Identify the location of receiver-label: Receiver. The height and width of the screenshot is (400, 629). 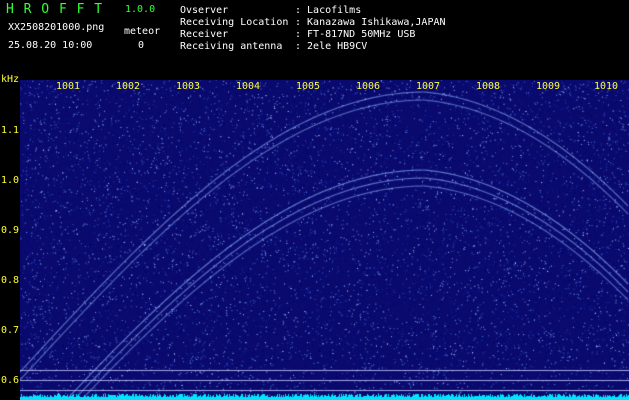
(204, 34).